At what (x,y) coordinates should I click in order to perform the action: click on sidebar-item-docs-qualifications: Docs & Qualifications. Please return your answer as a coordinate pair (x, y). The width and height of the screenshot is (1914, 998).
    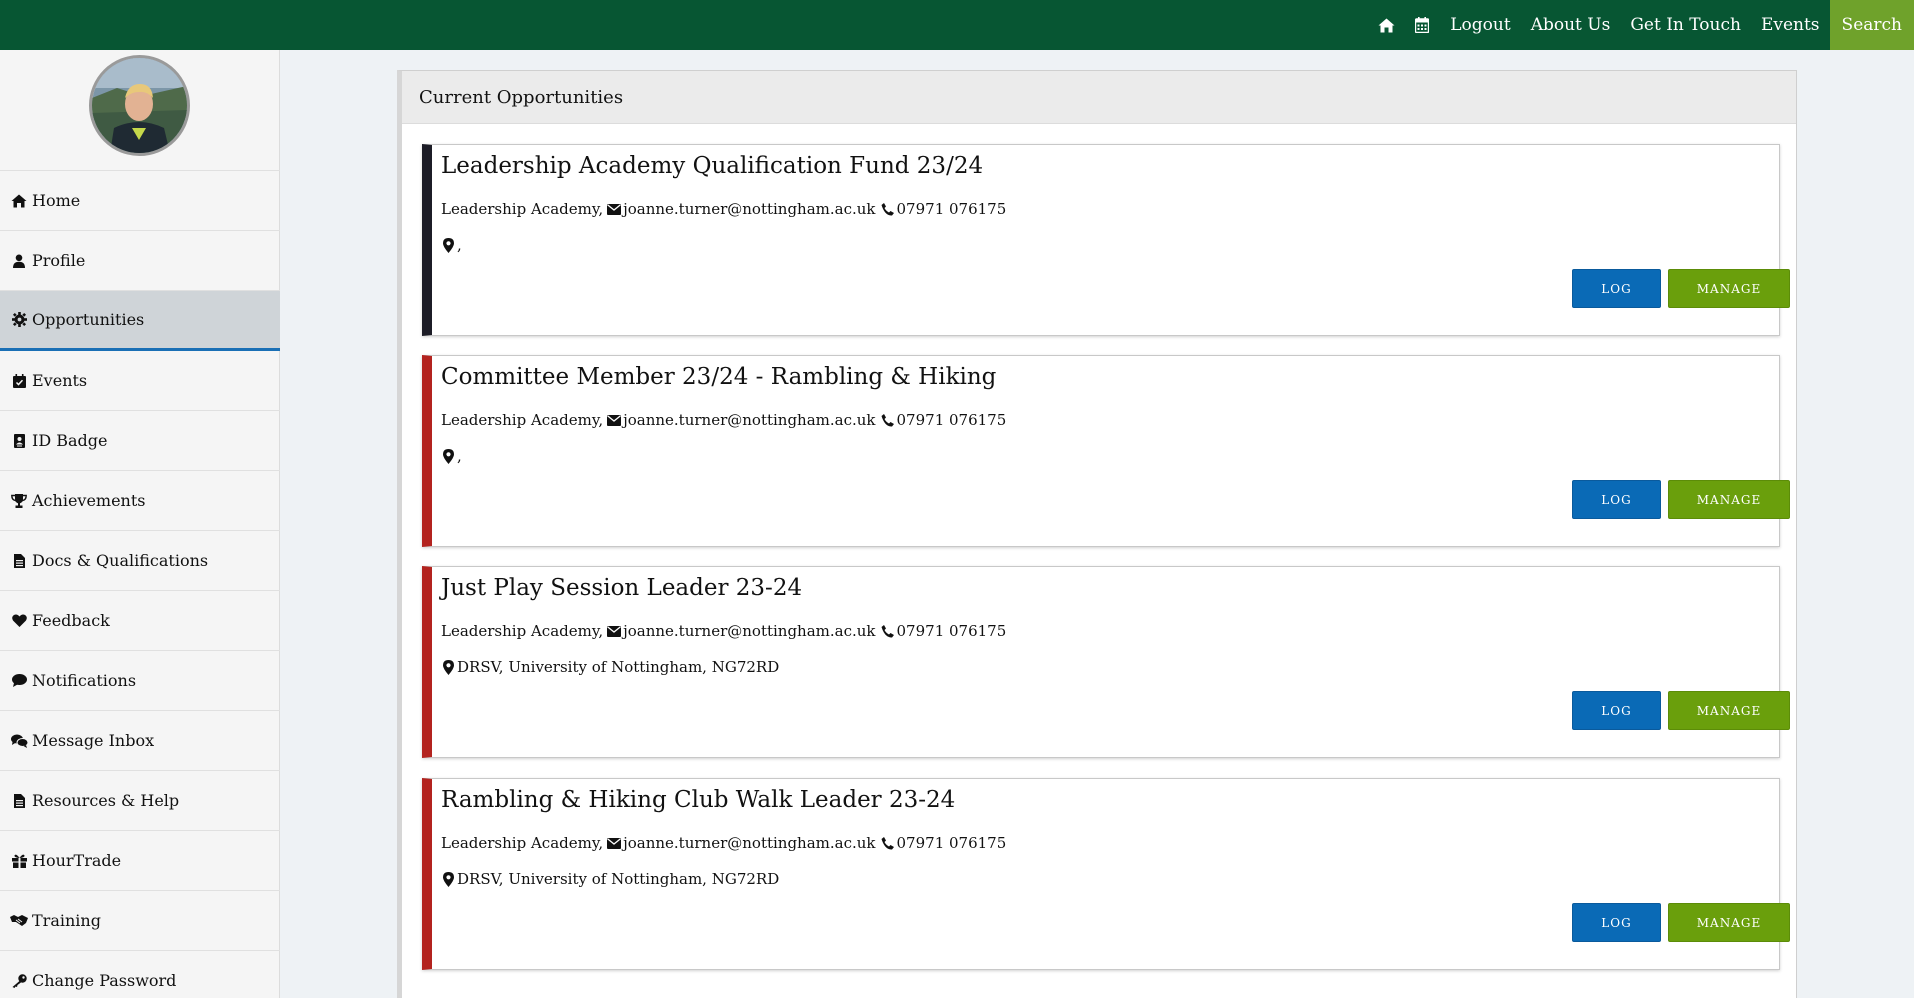
    Looking at the image, I should click on (140, 561).